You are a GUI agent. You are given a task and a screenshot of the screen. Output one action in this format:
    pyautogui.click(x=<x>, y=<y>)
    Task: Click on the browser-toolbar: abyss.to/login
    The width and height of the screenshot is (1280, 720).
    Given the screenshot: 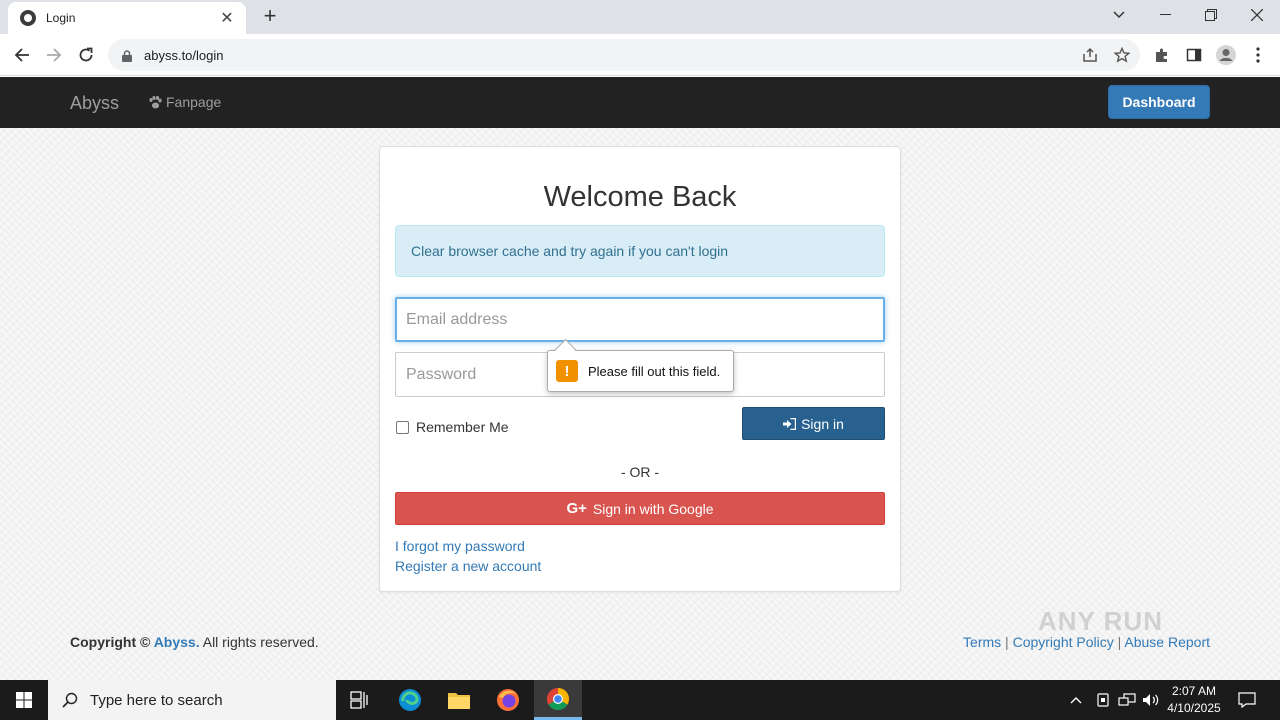 What is the action you would take?
    pyautogui.click(x=640, y=55)
    